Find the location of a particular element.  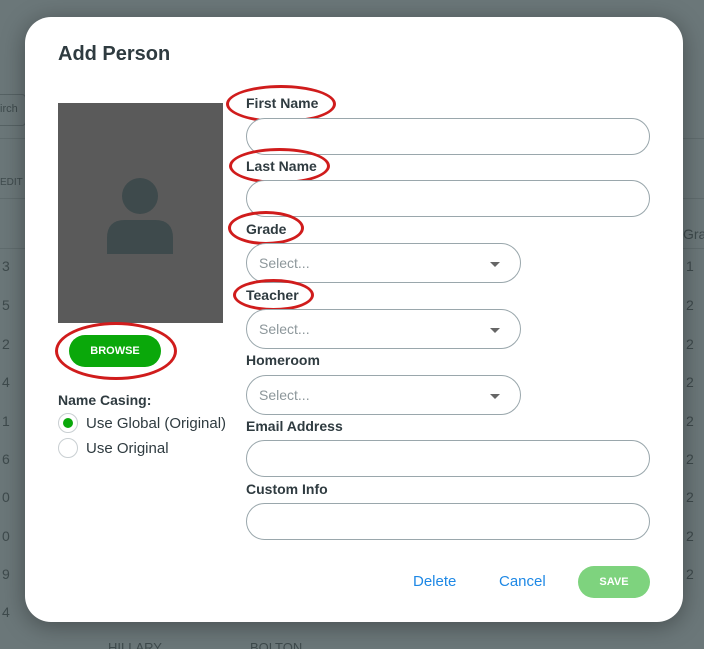

dialog-title: Add Person is located at coordinates (114, 54).